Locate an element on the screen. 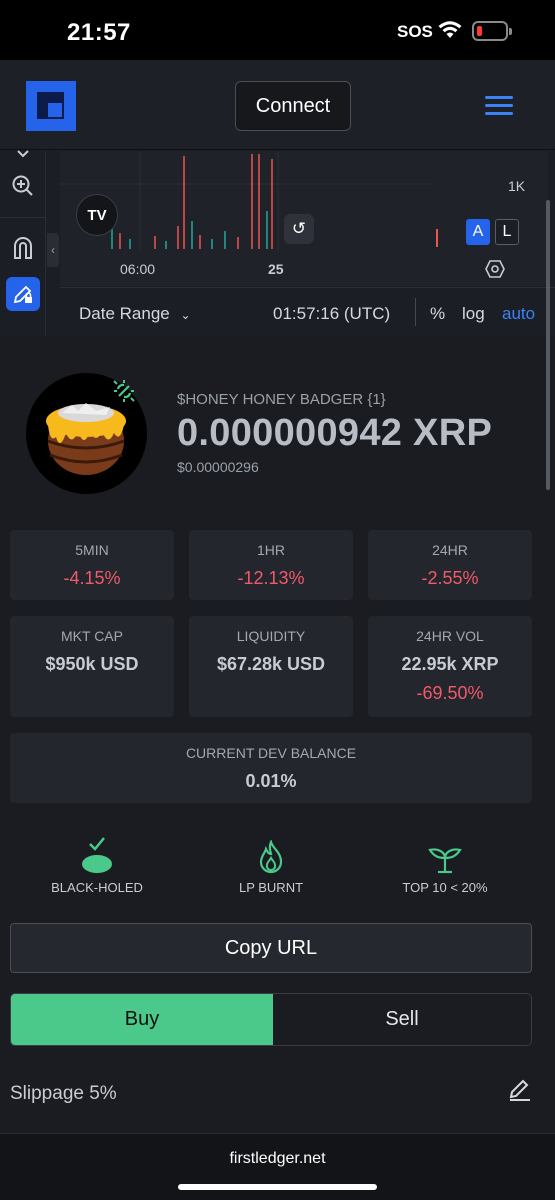  divider is located at coordinates (415, 312).